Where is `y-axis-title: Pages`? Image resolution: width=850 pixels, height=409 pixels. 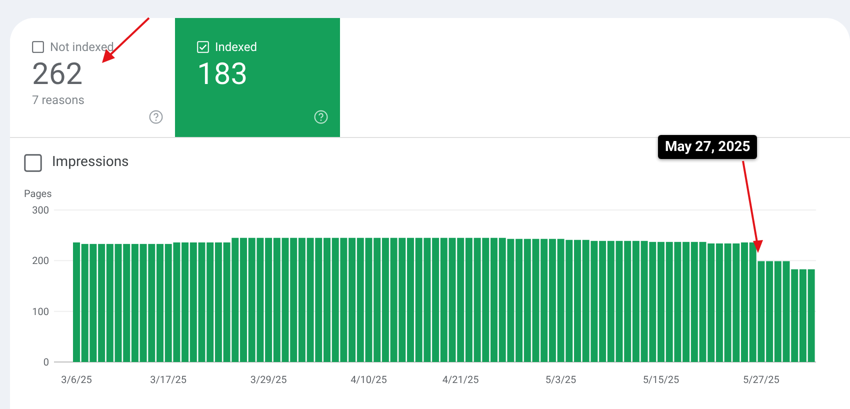
y-axis-title: Pages is located at coordinates (38, 194).